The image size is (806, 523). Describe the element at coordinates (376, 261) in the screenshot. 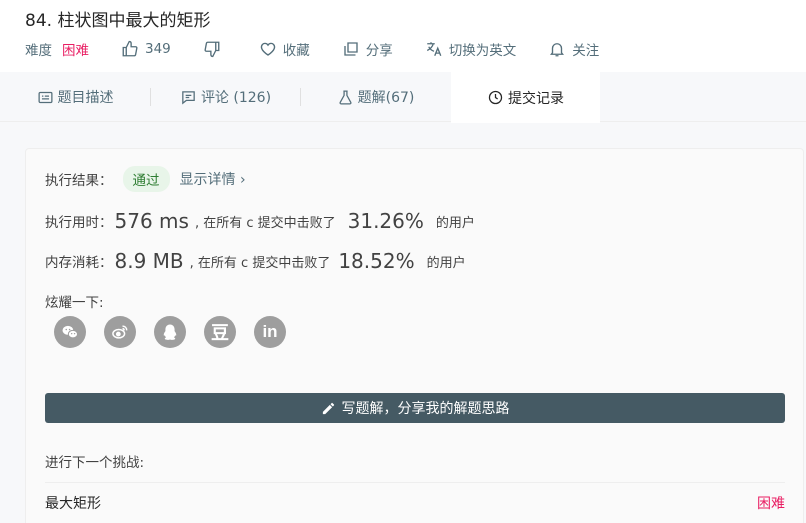

I see `memory-percent: 18.52%` at that location.